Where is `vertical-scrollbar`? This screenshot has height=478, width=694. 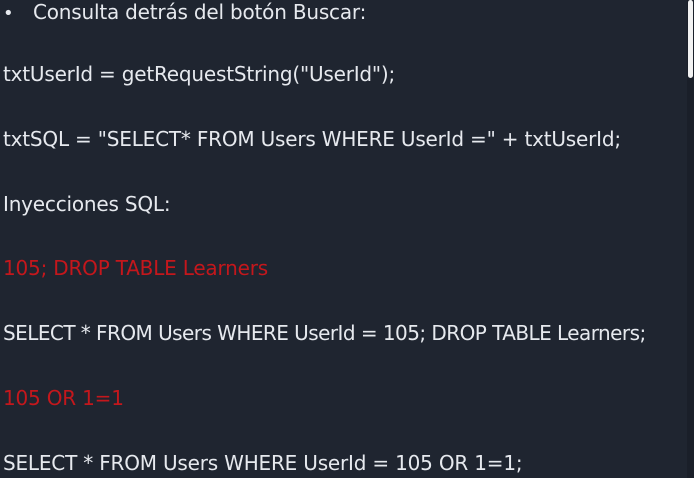 vertical-scrollbar is located at coordinates (690, 239).